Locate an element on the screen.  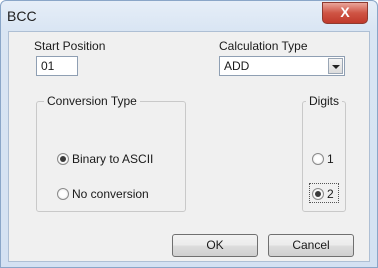
start-position-label: Start Position is located at coordinates (70, 46).